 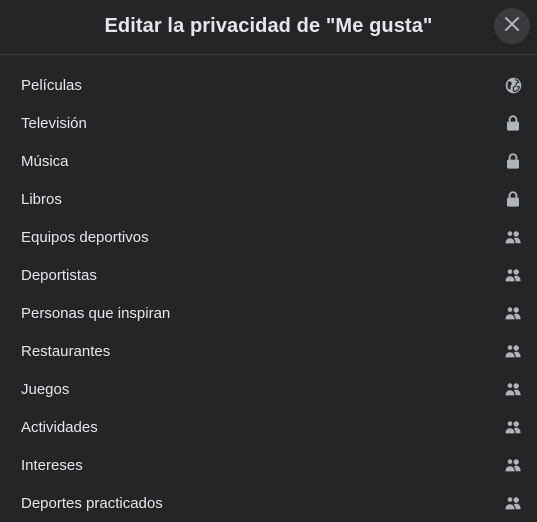 I want to click on list-item-label: Personas que inspiran, so click(x=96, y=313).